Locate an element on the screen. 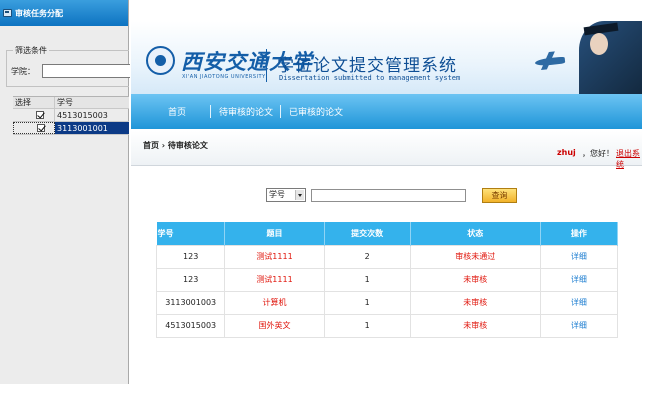  grid-row: 4513015003 is located at coordinates (71, 115).